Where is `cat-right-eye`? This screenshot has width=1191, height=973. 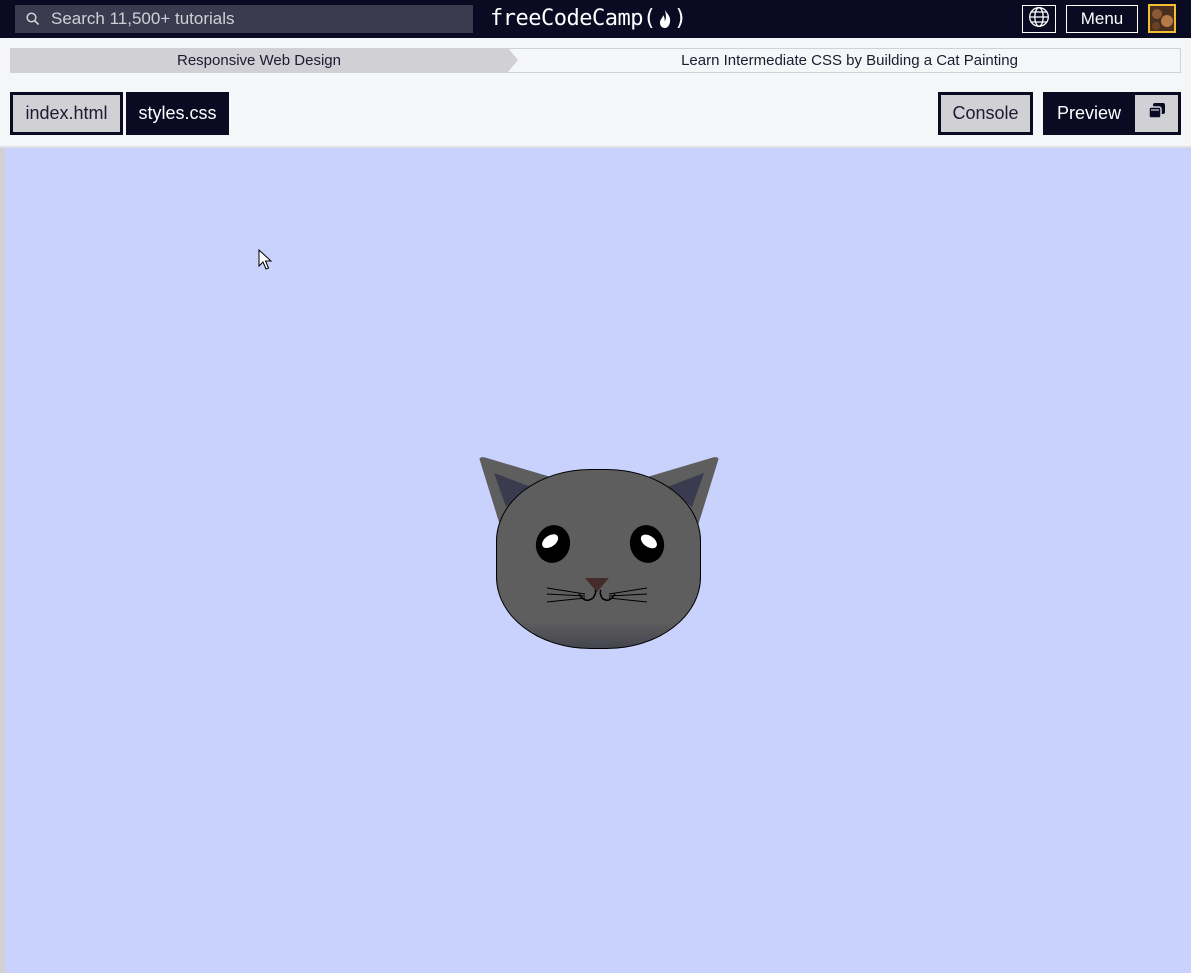 cat-right-eye is located at coordinates (647, 544).